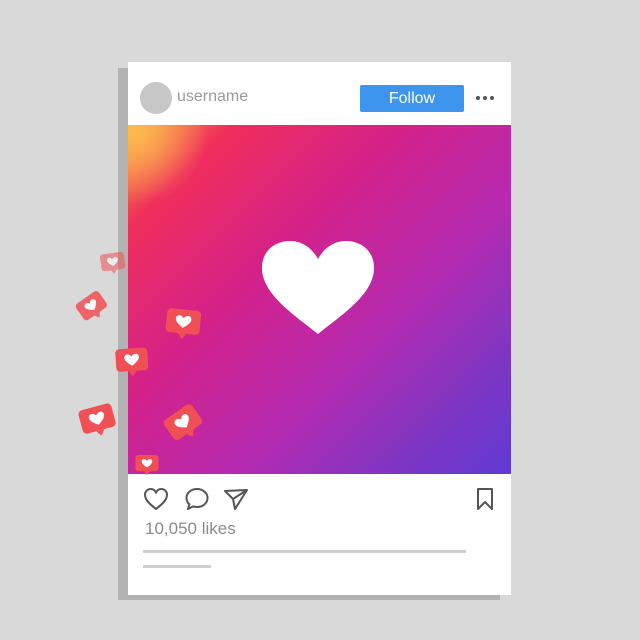 The height and width of the screenshot is (640, 640). I want to click on heart-outline-icon, so click(156, 499).